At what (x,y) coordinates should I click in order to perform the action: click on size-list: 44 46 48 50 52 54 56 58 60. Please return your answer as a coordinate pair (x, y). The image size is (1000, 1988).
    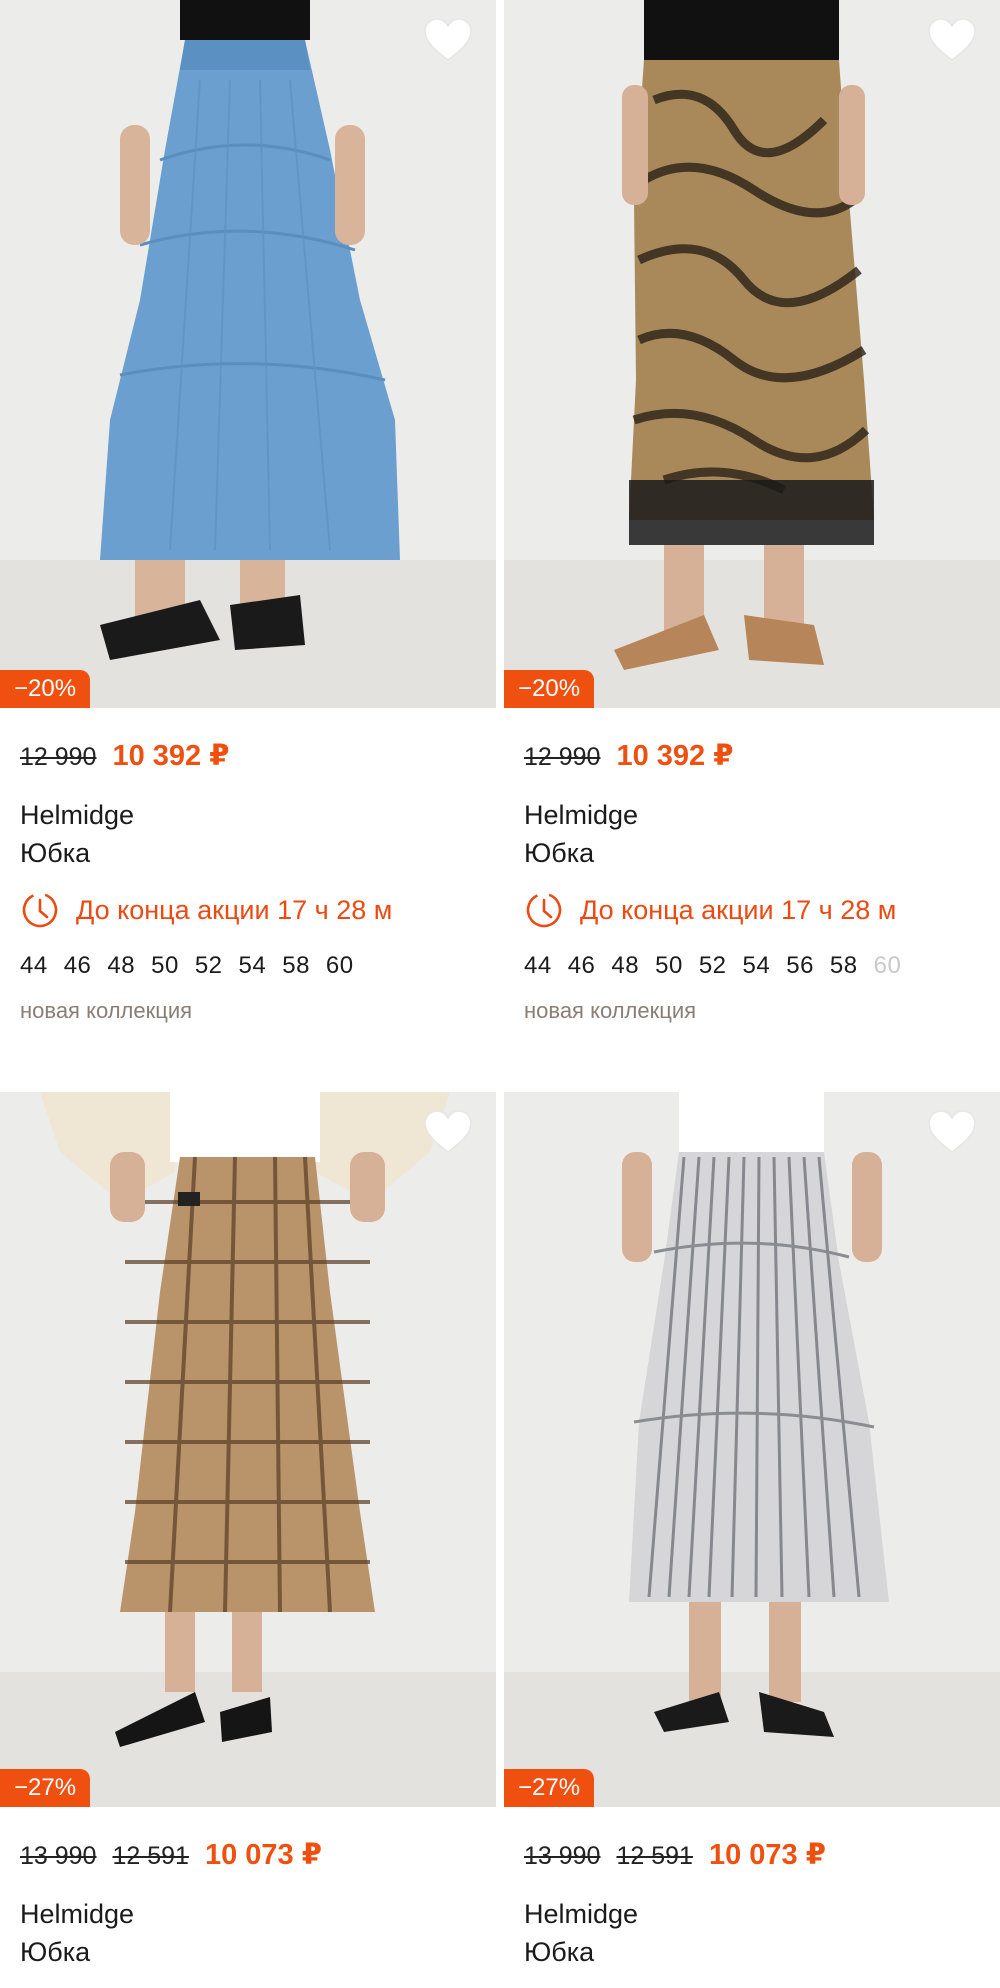
    Looking at the image, I should click on (752, 966).